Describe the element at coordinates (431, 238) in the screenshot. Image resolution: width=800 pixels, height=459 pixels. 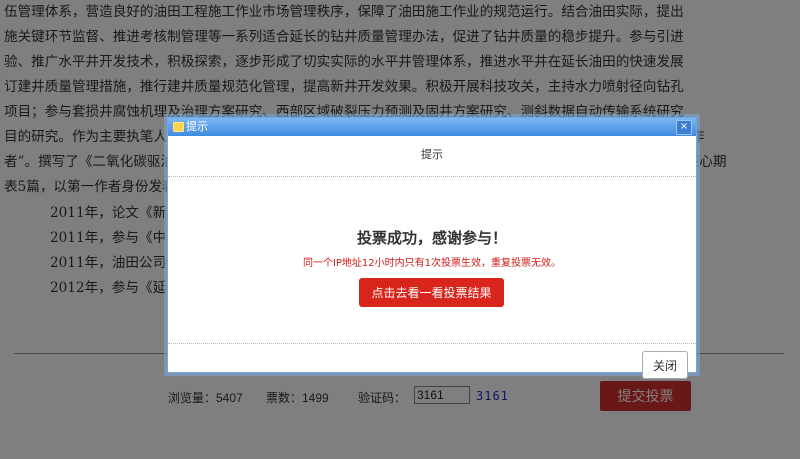
I see `success-heading: 投票成功，感谢参与！` at that location.